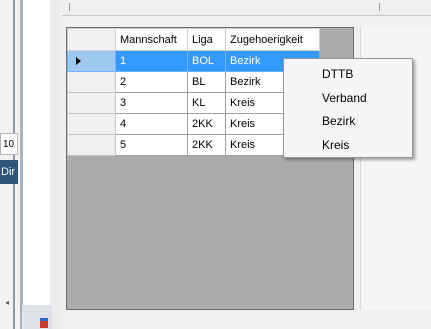  Describe the element at coordinates (44, 323) in the screenshot. I see `app-taskbar-icon` at that location.